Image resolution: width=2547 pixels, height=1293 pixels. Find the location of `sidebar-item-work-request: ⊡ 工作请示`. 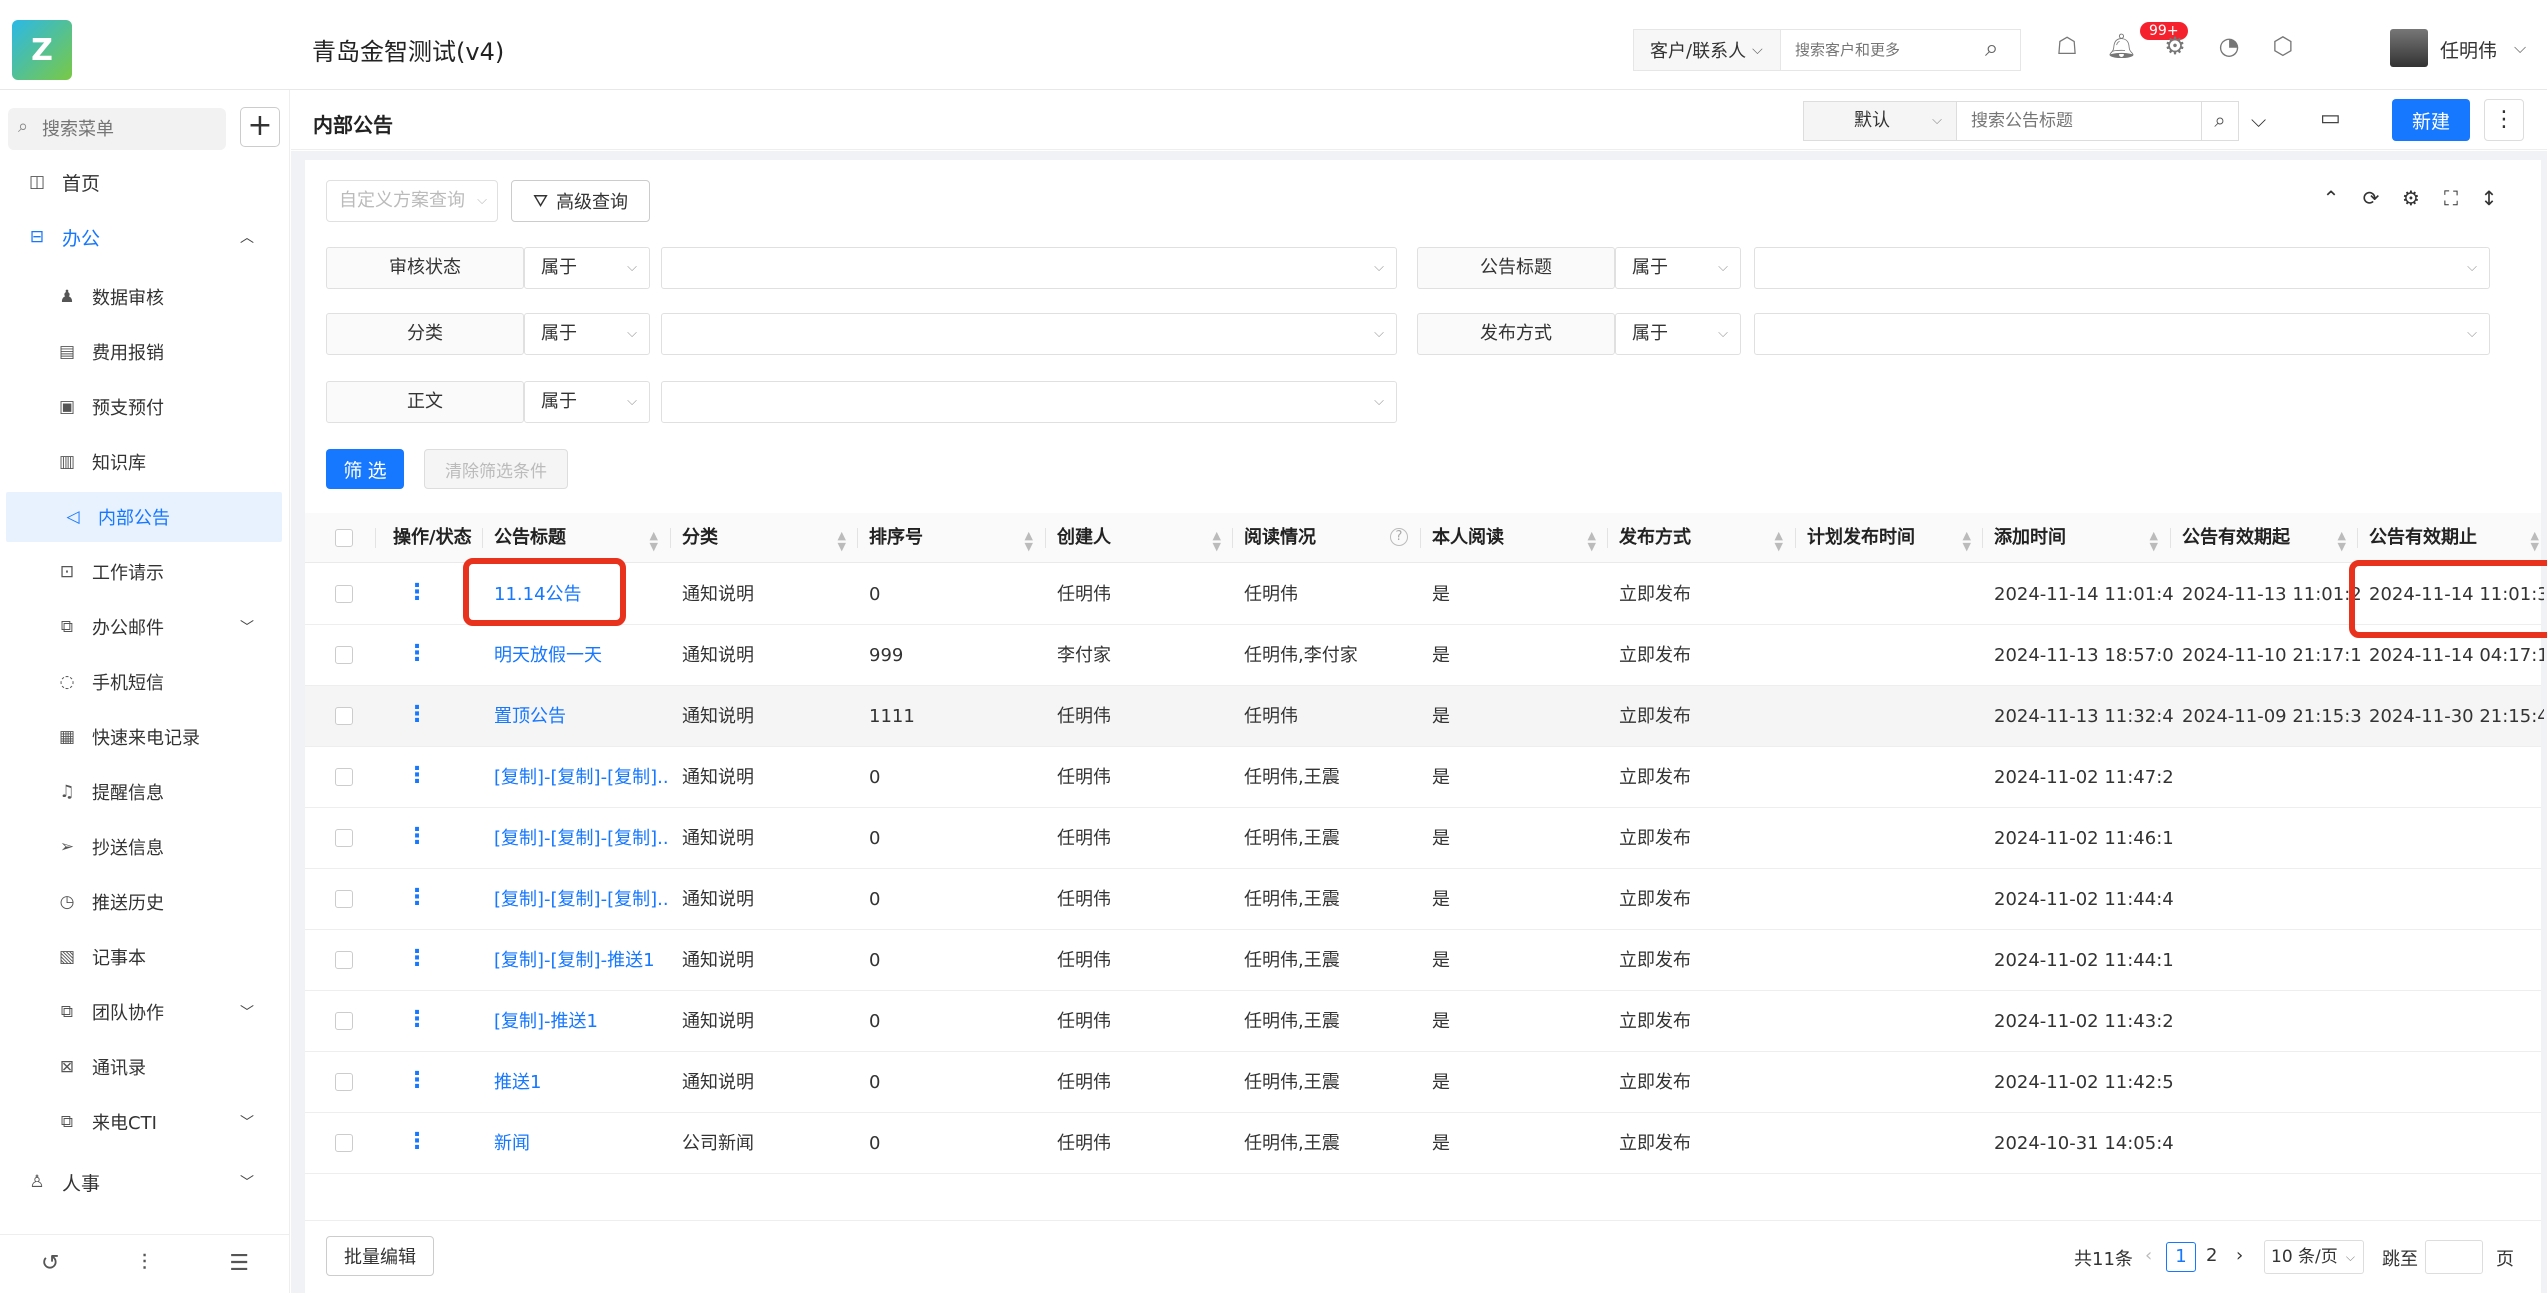

sidebar-item-work-request: ⊡ 工作请示 is located at coordinates (140, 572).